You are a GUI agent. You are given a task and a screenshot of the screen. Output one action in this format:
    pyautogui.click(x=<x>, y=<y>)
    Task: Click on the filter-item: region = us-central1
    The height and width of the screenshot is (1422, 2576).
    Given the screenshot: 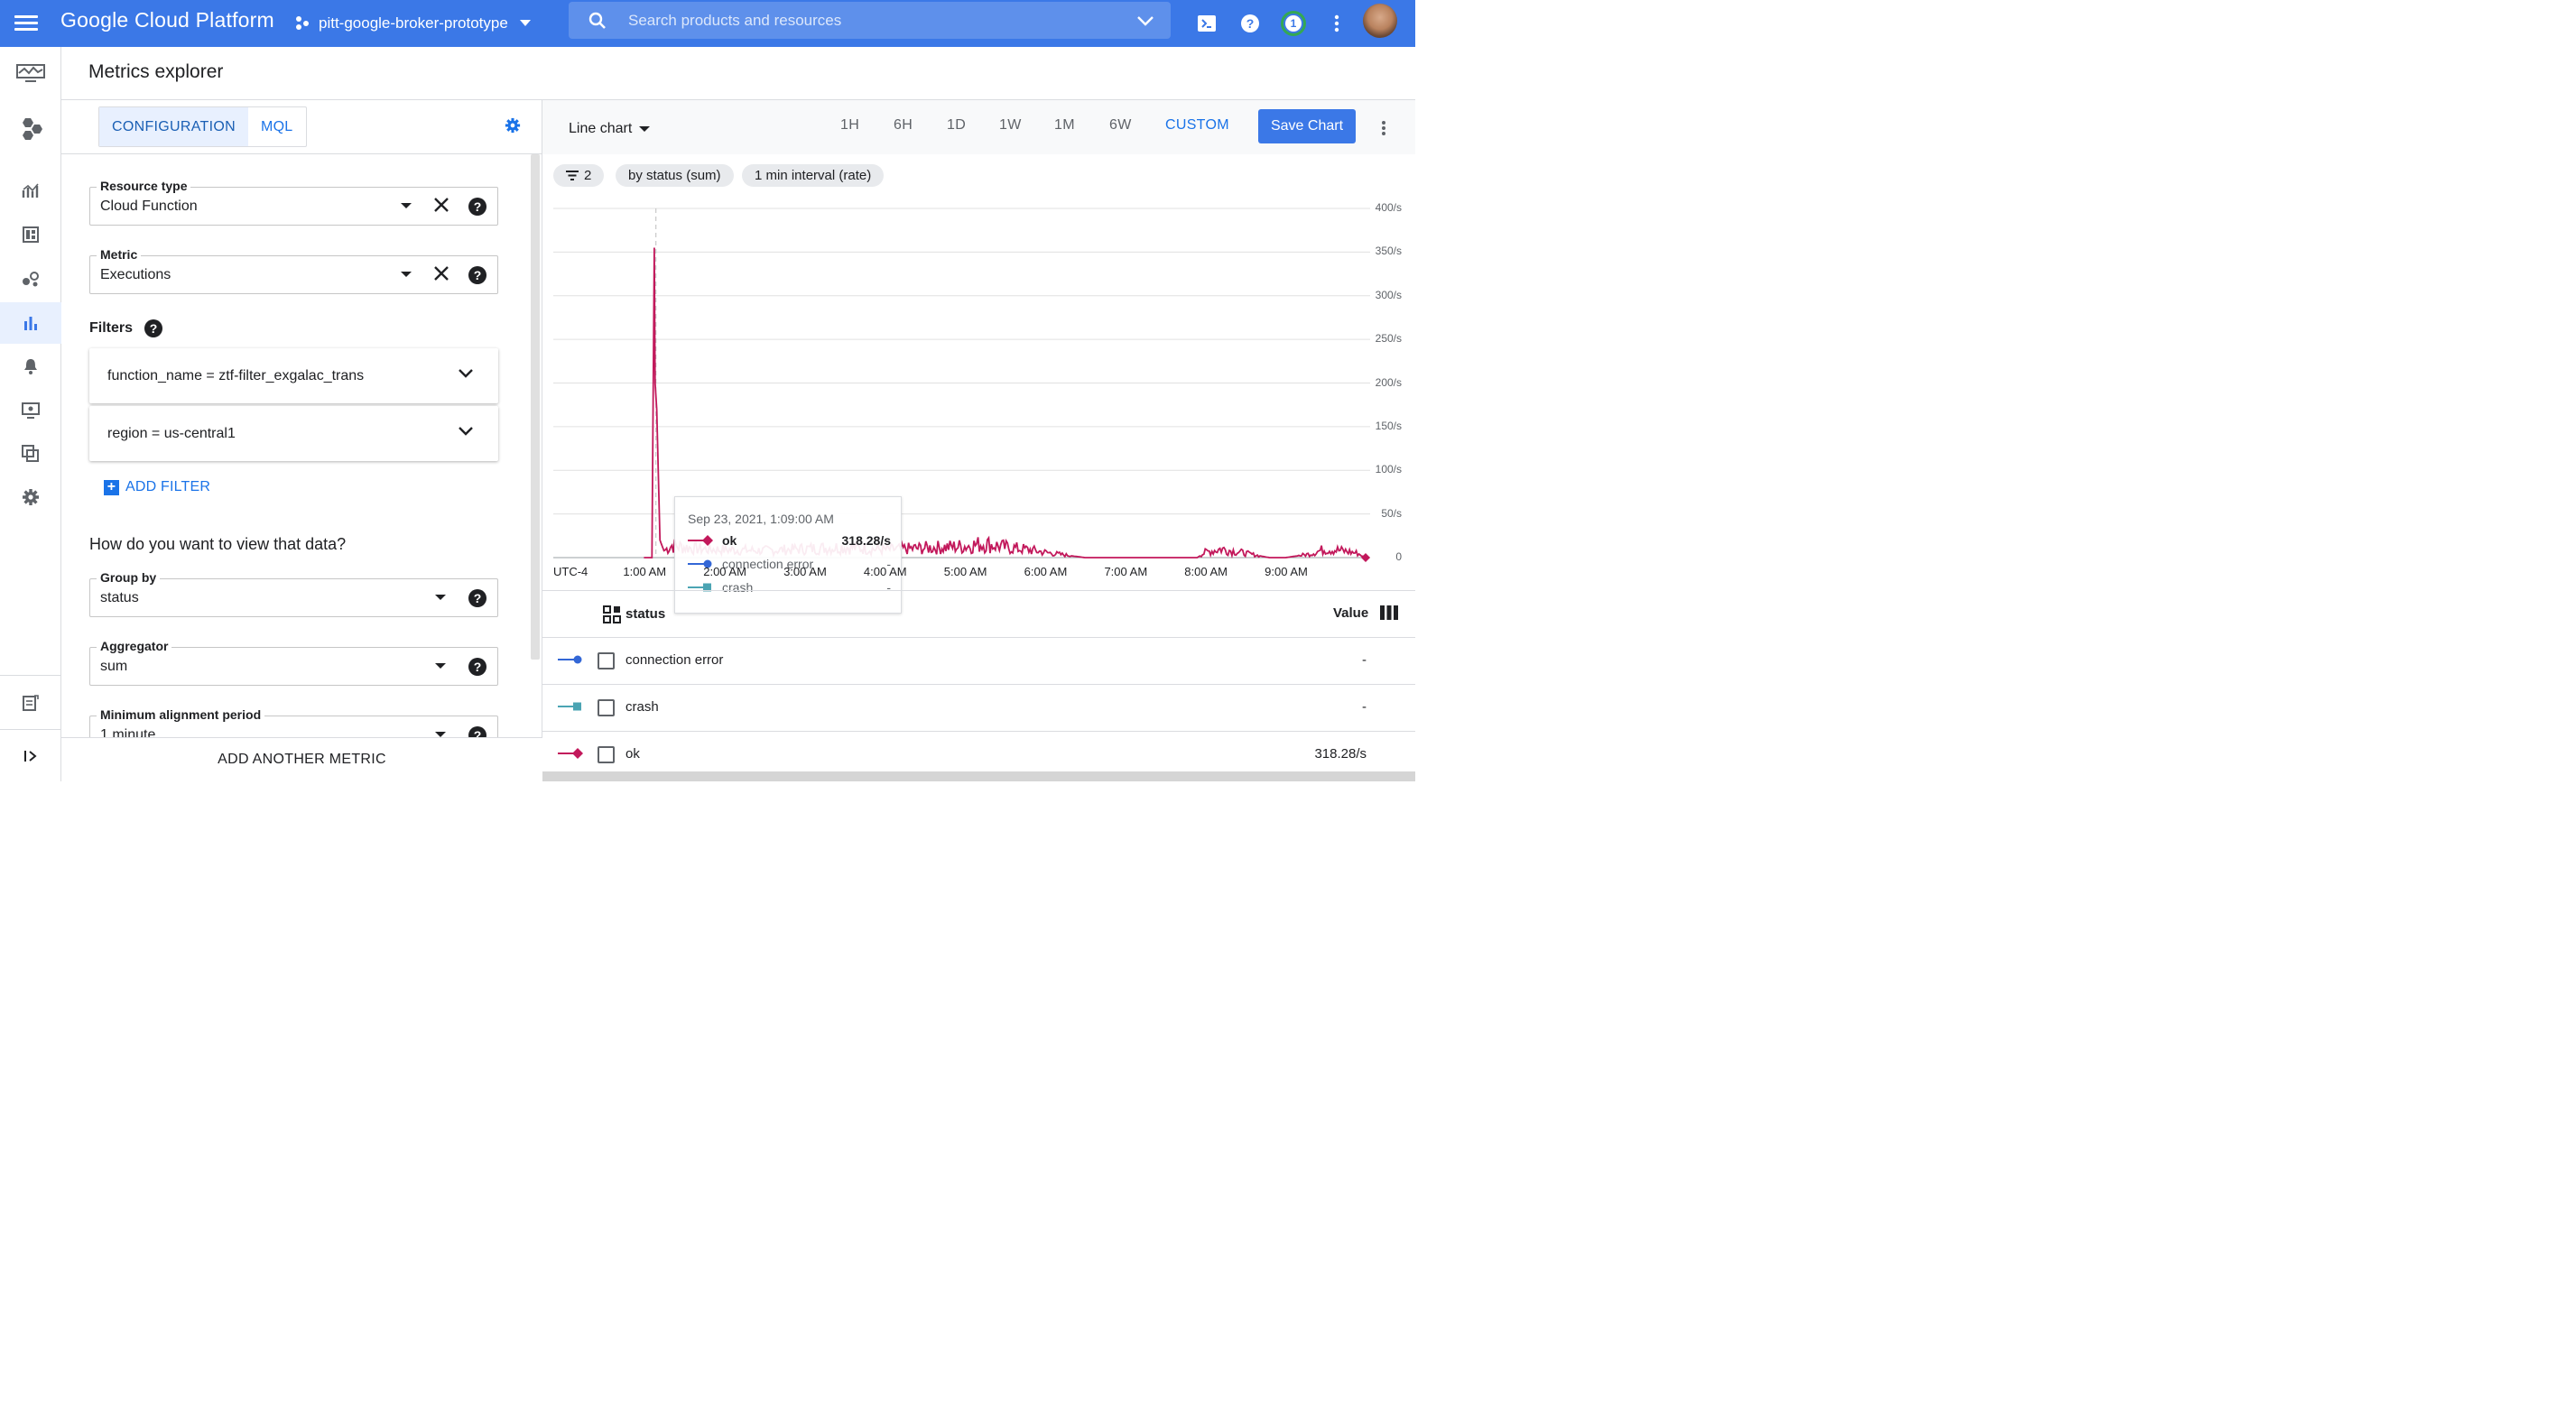 What is the action you would take?
    pyautogui.click(x=293, y=433)
    